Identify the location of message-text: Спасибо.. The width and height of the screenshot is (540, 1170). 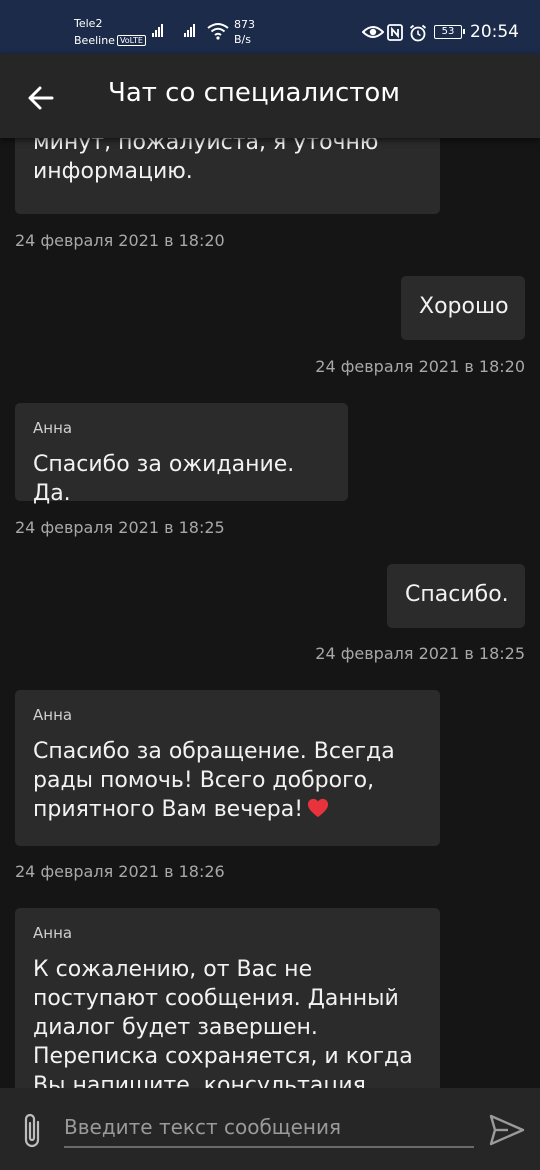
(457, 594).